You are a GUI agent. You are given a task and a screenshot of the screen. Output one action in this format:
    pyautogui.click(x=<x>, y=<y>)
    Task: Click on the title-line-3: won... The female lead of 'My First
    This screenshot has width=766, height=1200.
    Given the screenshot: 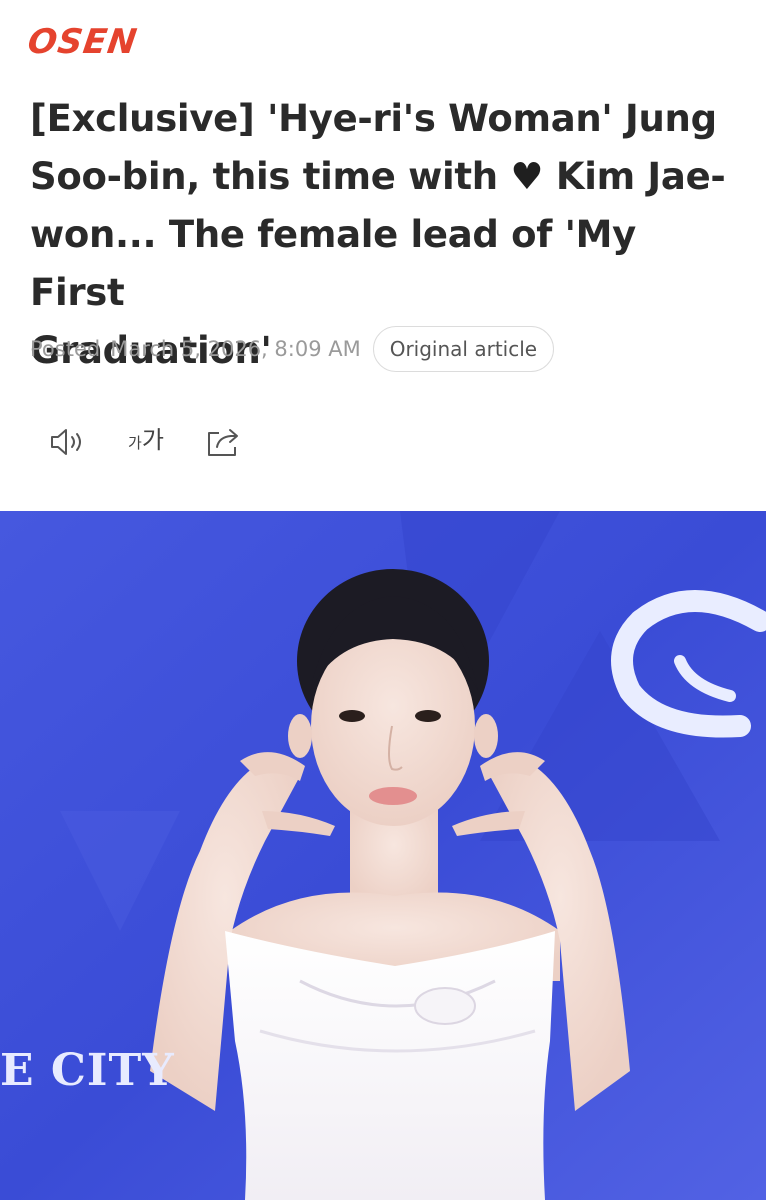 What is the action you would take?
    pyautogui.click(x=333, y=263)
    